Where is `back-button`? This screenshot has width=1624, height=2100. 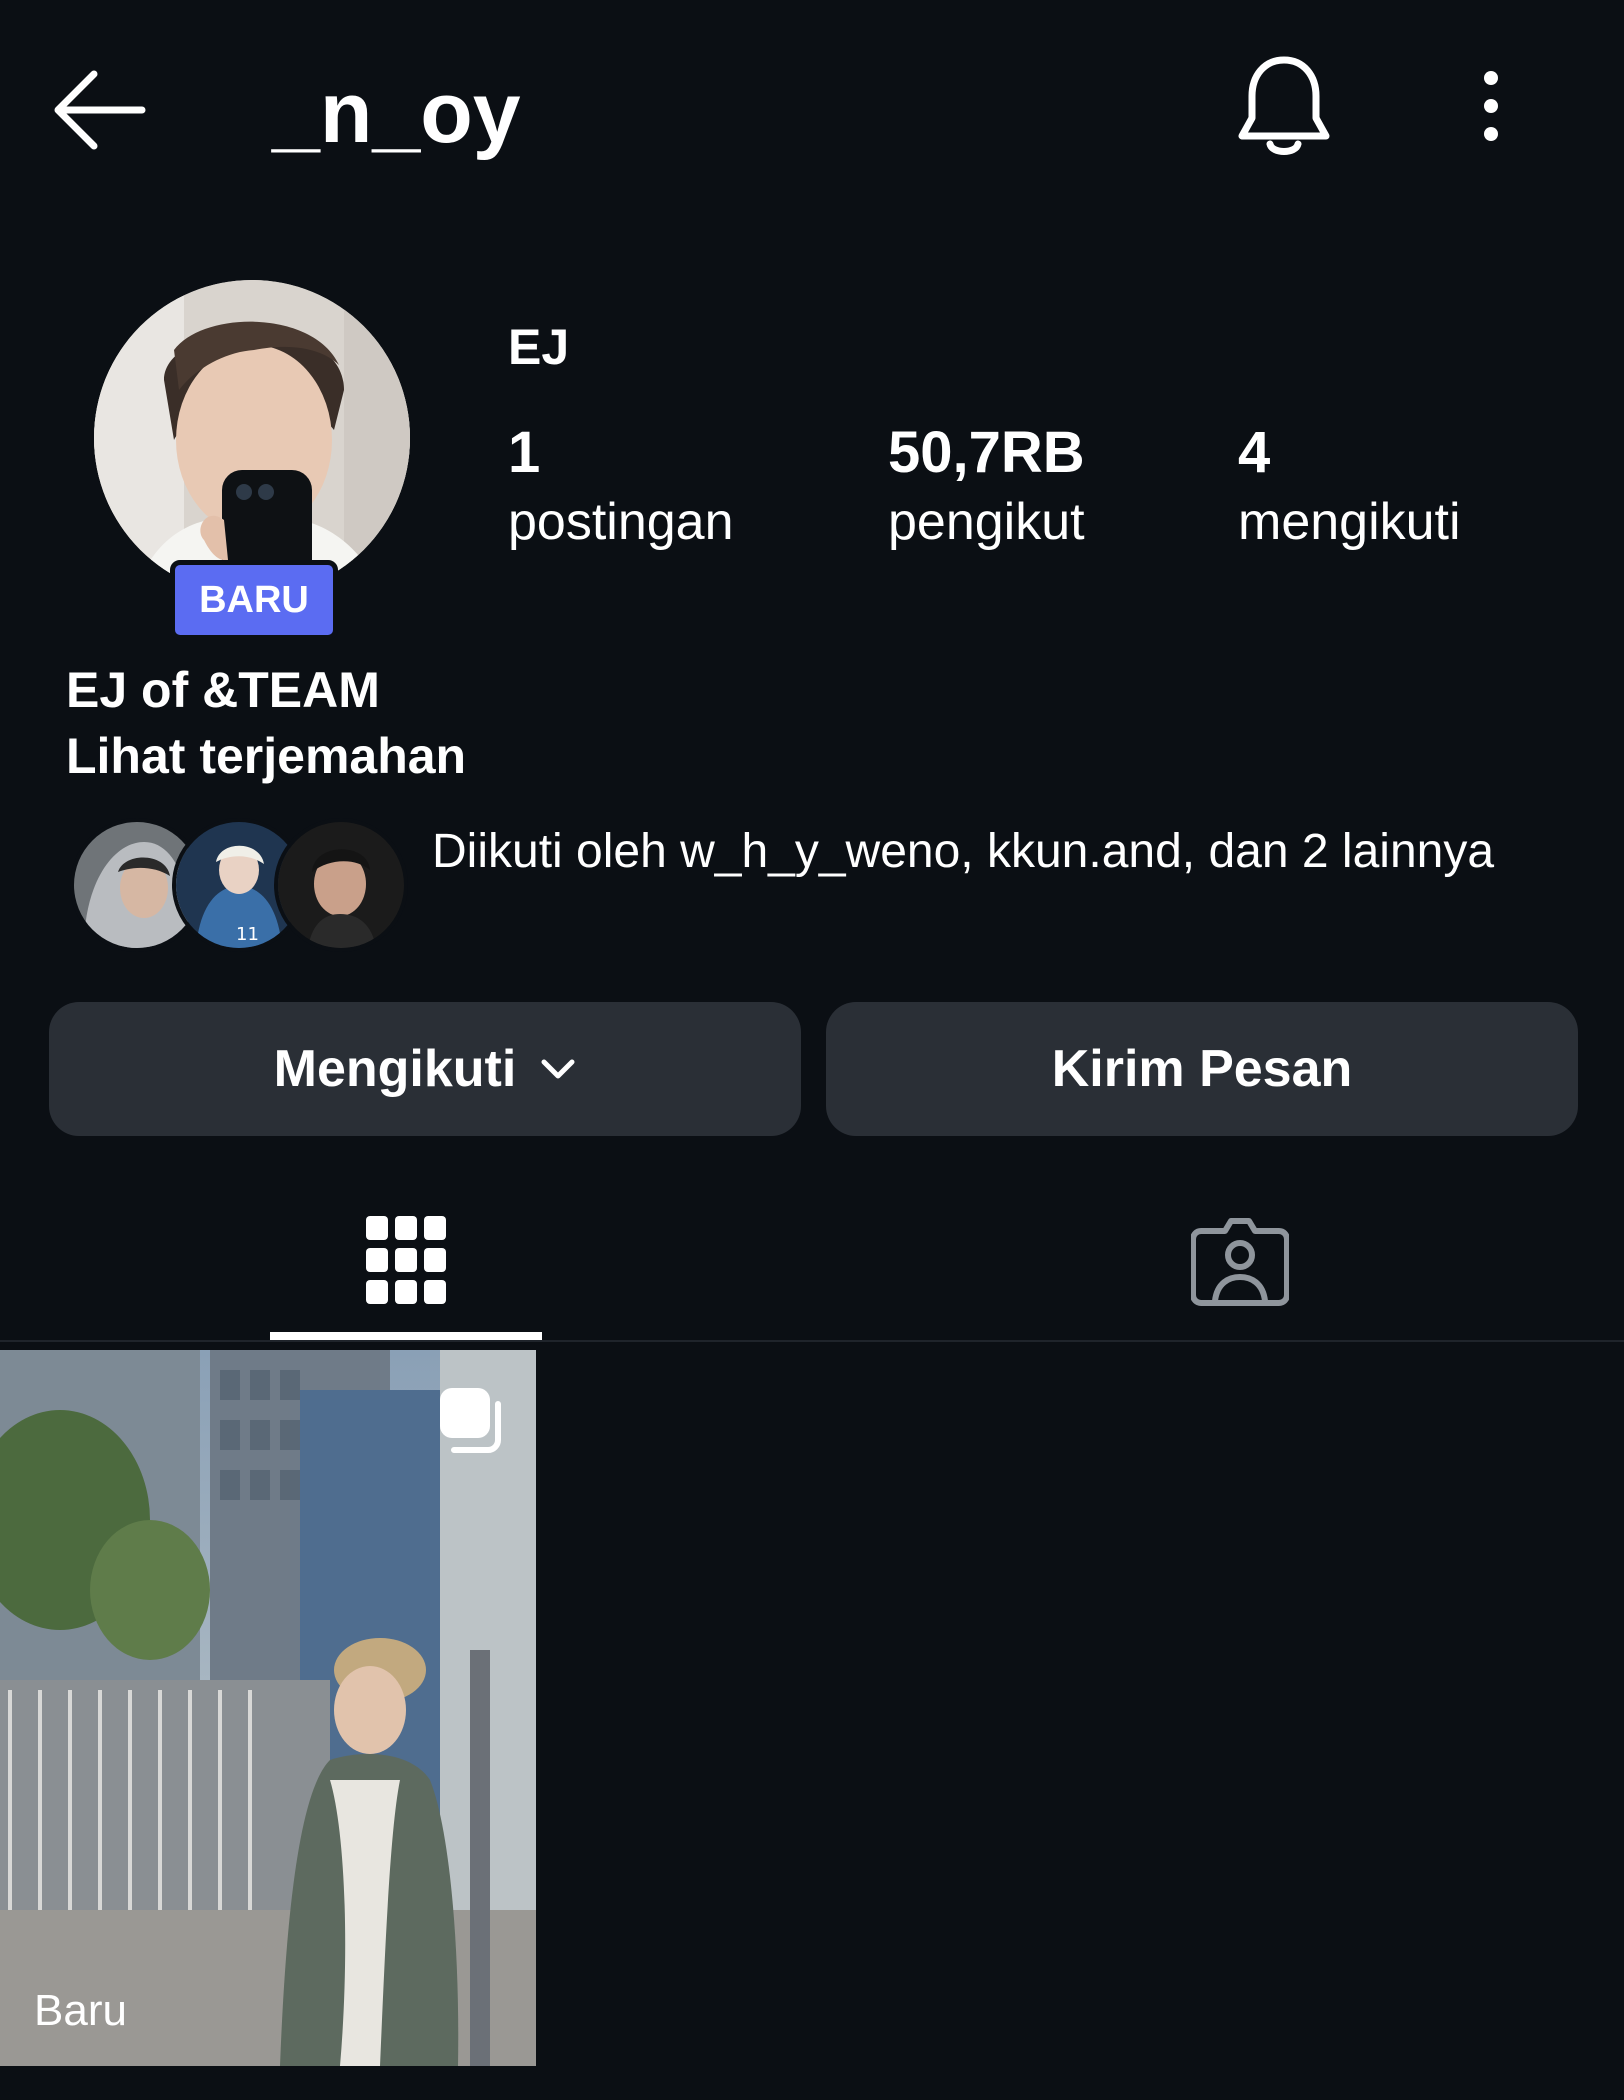
back-button is located at coordinates (103, 110).